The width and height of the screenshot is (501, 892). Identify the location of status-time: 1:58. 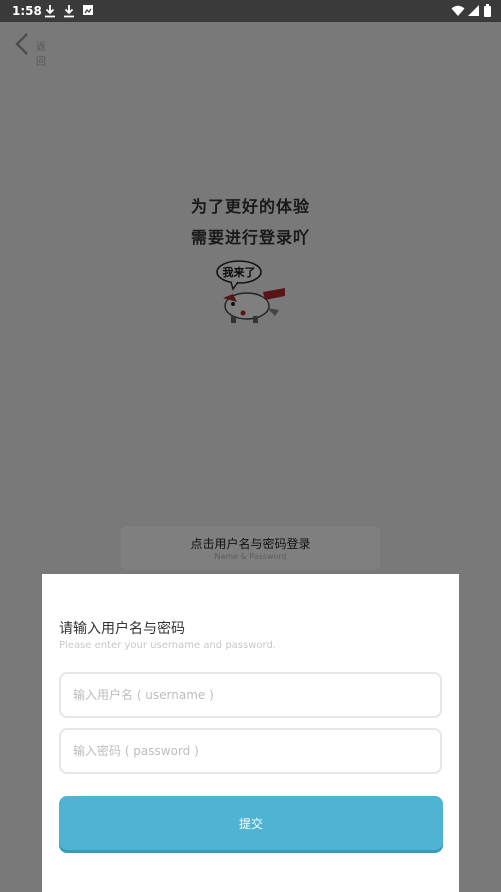
(27, 11).